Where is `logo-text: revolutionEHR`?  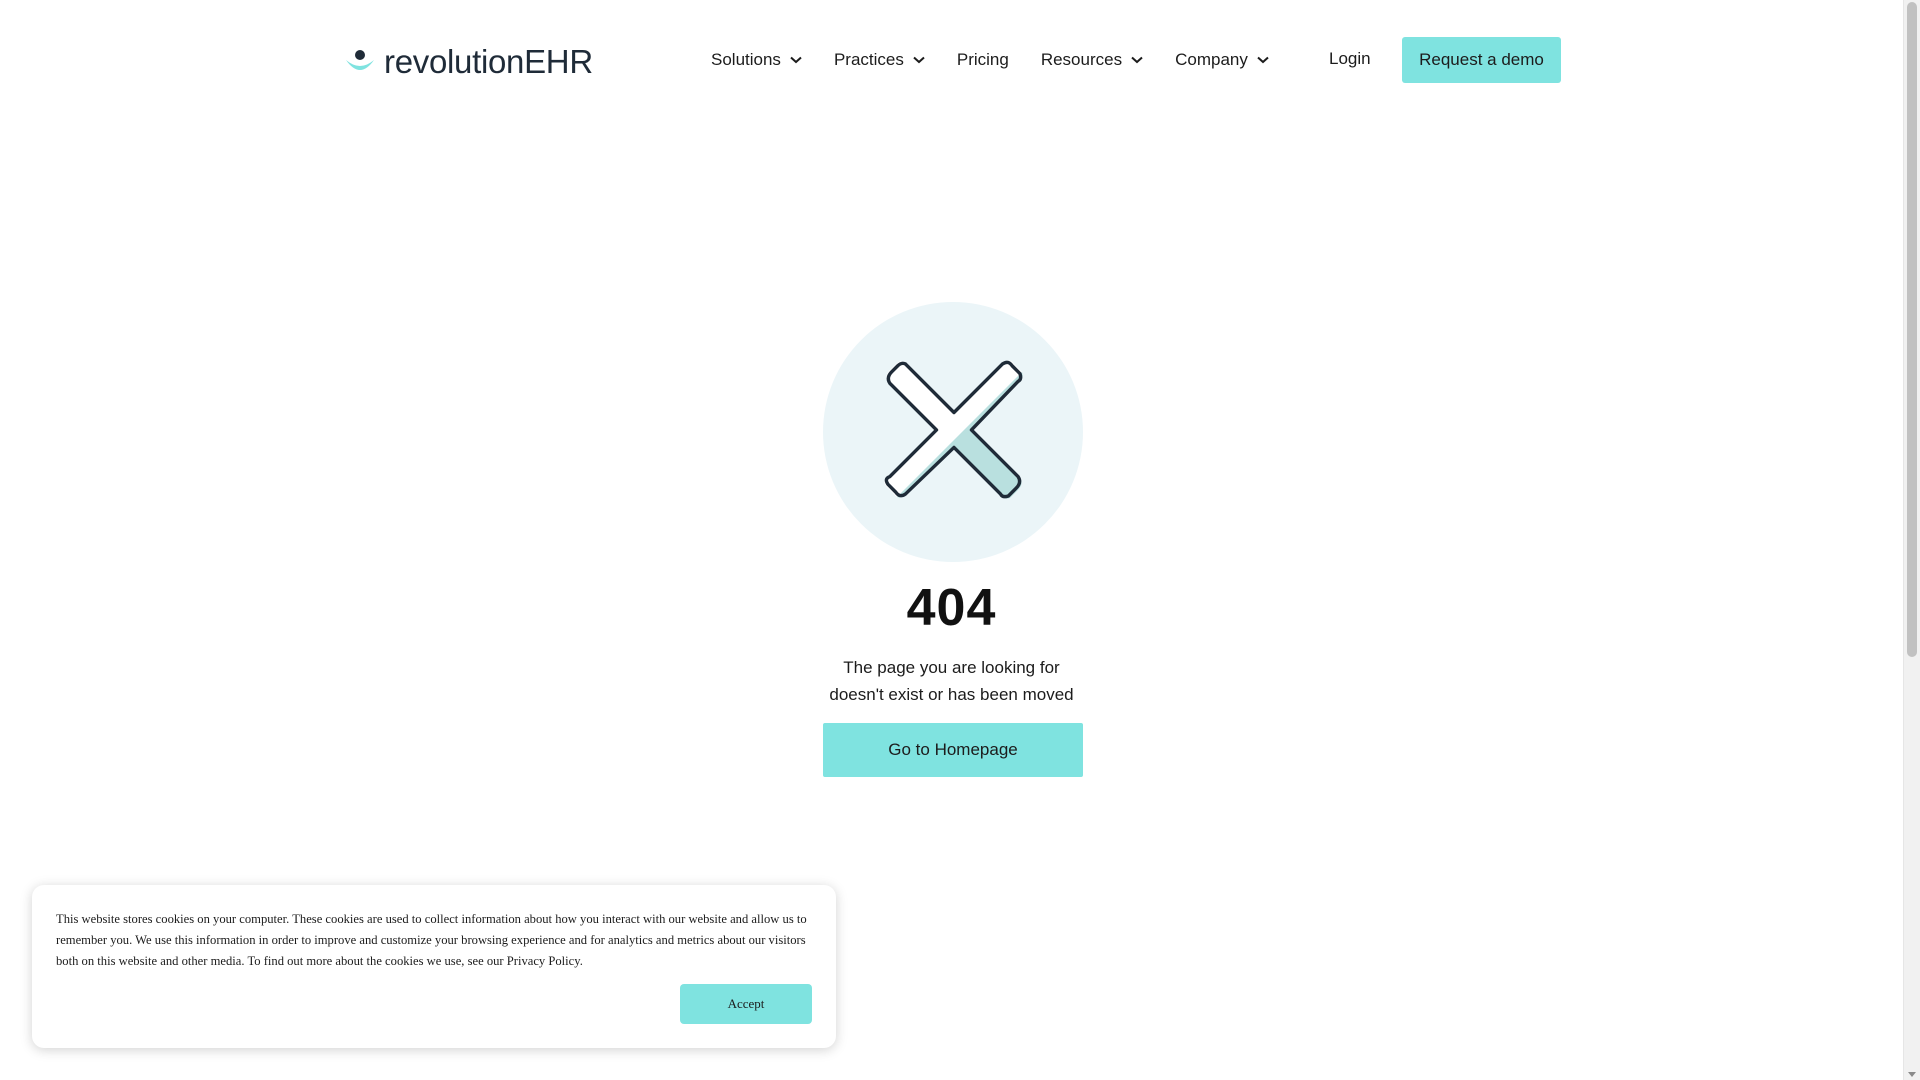 logo-text: revolutionEHR is located at coordinates (488, 61).